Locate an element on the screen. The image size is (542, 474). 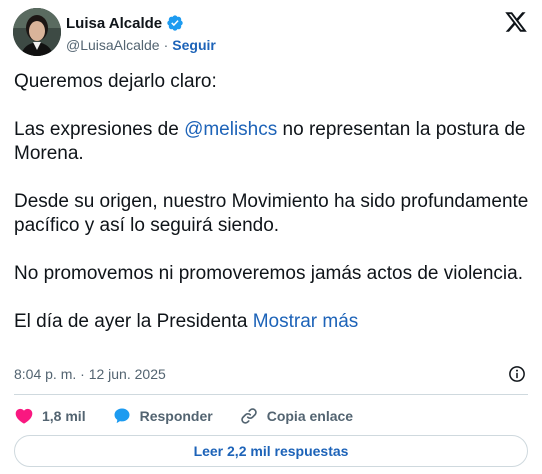
reply-label: Responder is located at coordinates (176, 416).